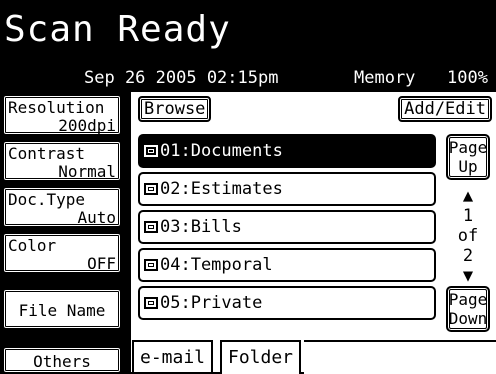 The height and width of the screenshot is (374, 496). Describe the element at coordinates (62, 253) in the screenshot. I see `color-button: Color OFF` at that location.